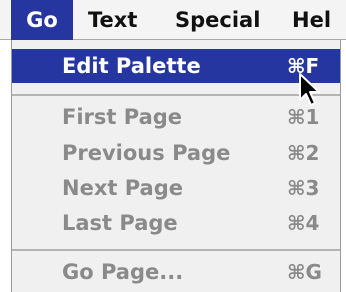  I want to click on arrow-cursor-icon, so click(309, 89).